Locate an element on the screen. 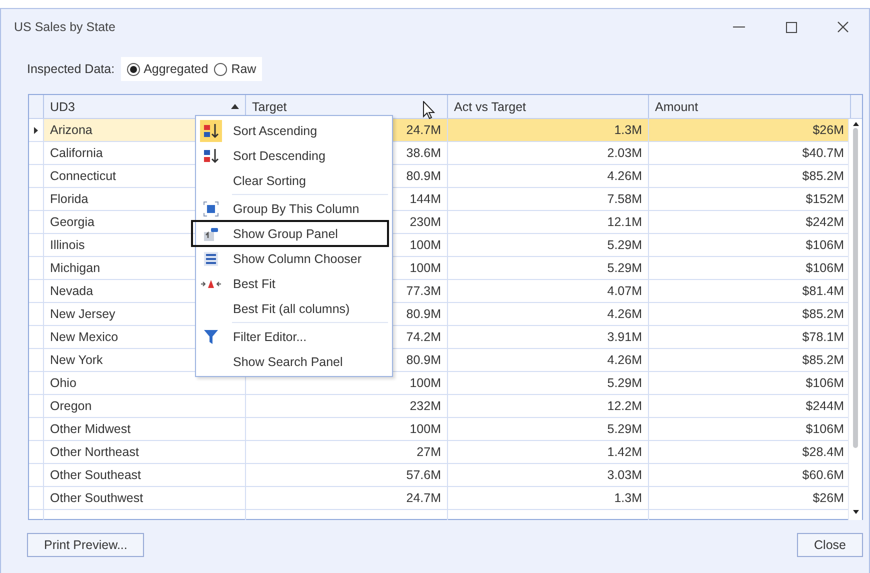 The height and width of the screenshot is (573, 870). table-cell: 27M is located at coordinates (347, 452).